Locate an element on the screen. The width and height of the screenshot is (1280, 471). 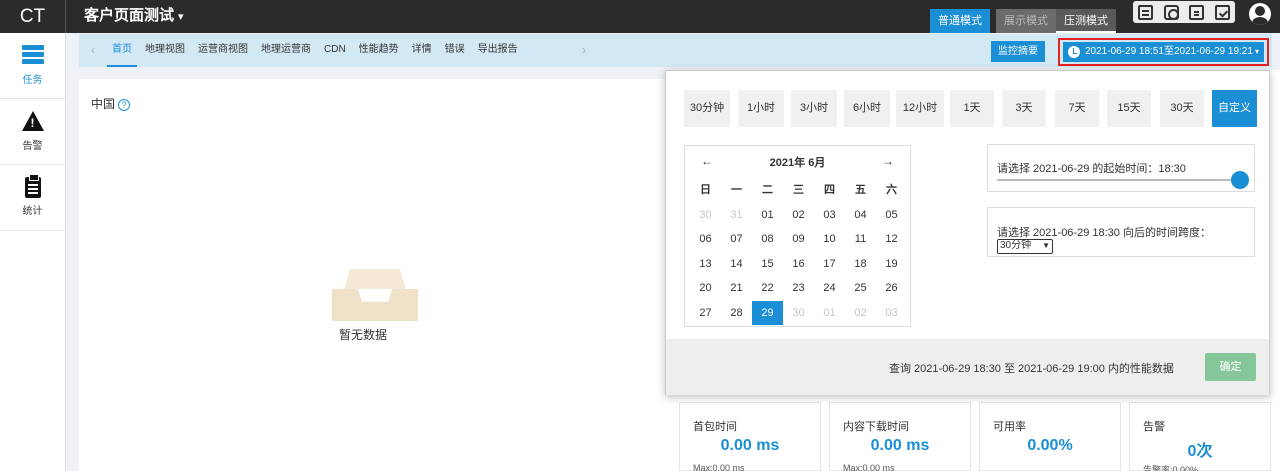
sidebar-item-alerts: 告警 is located at coordinates (32, 132).